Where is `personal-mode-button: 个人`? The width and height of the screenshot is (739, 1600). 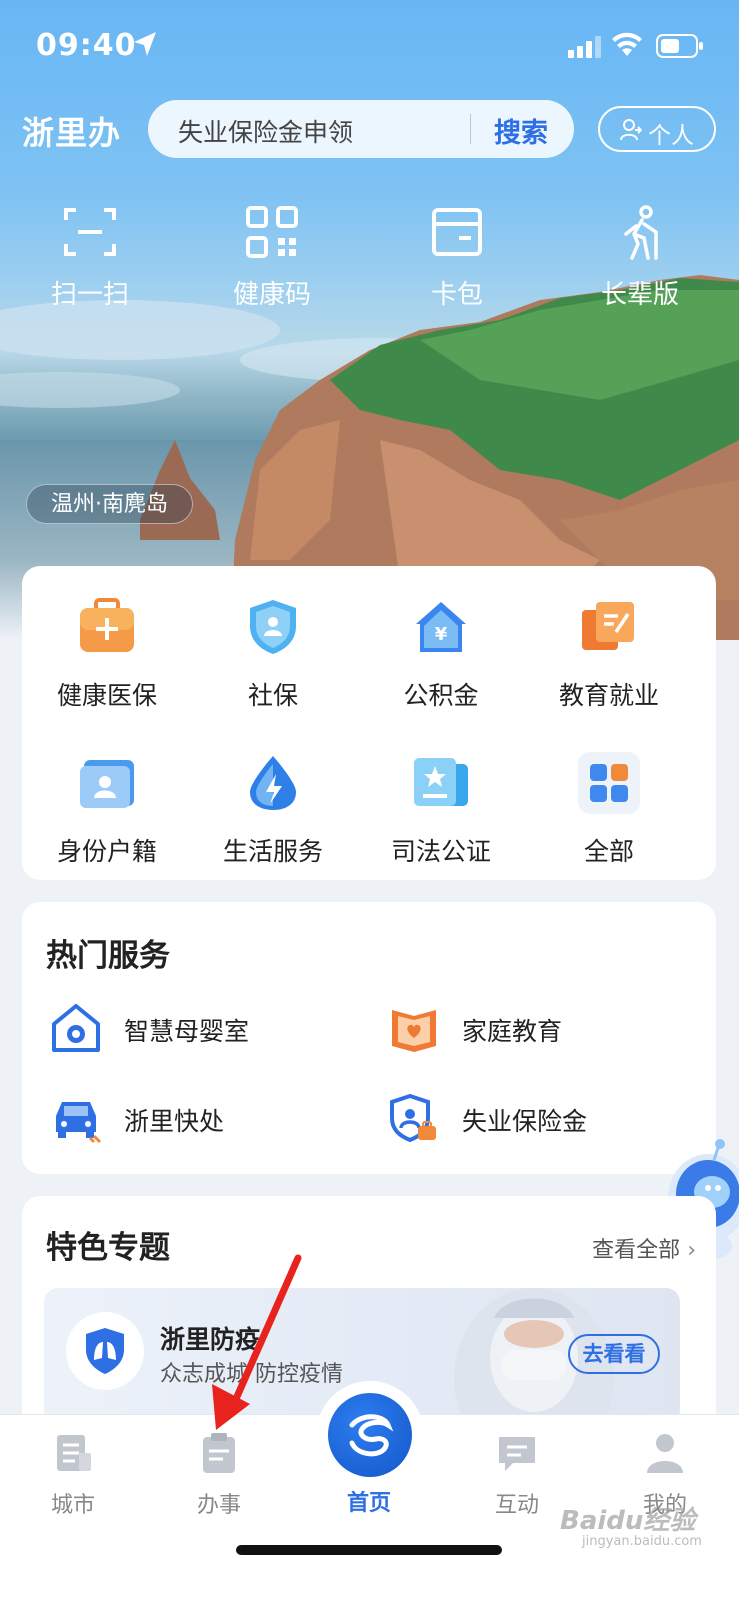
personal-mode-button: 个人 is located at coordinates (657, 129).